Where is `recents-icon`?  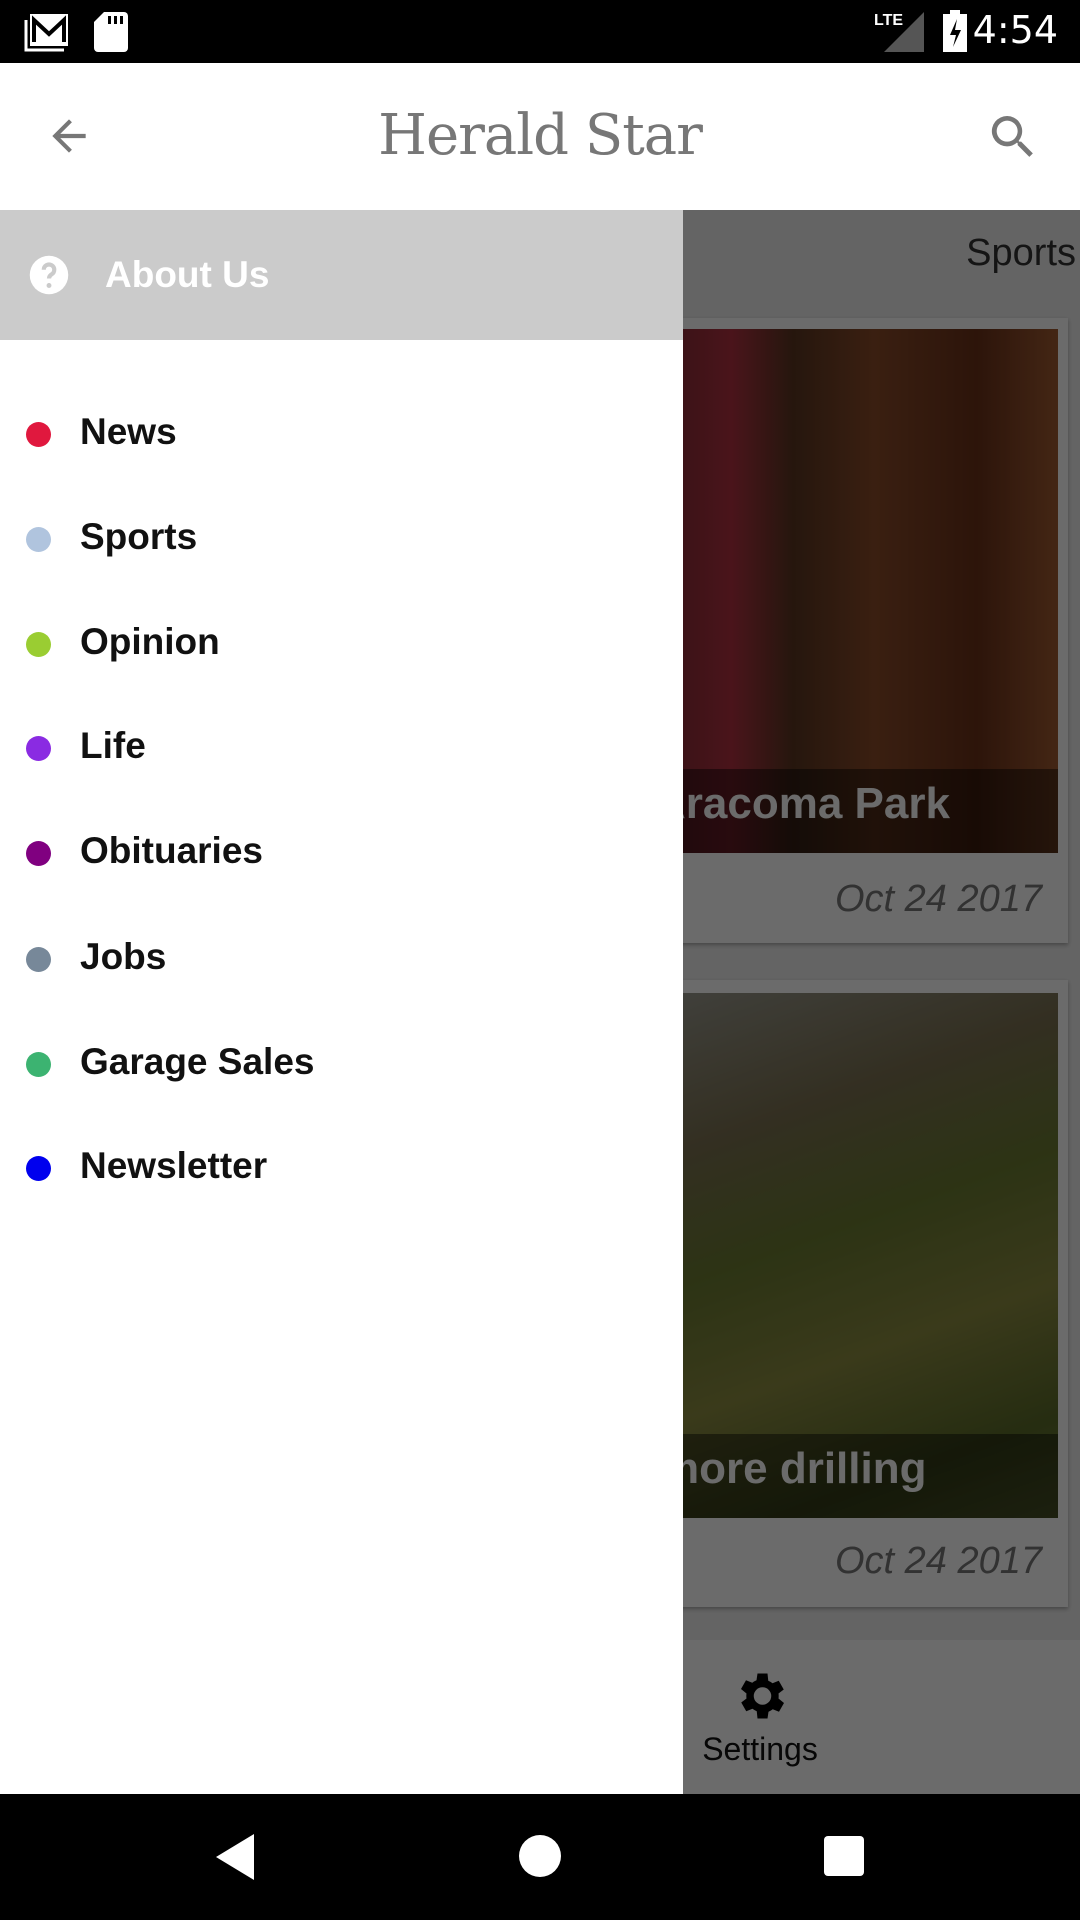 recents-icon is located at coordinates (844, 1856).